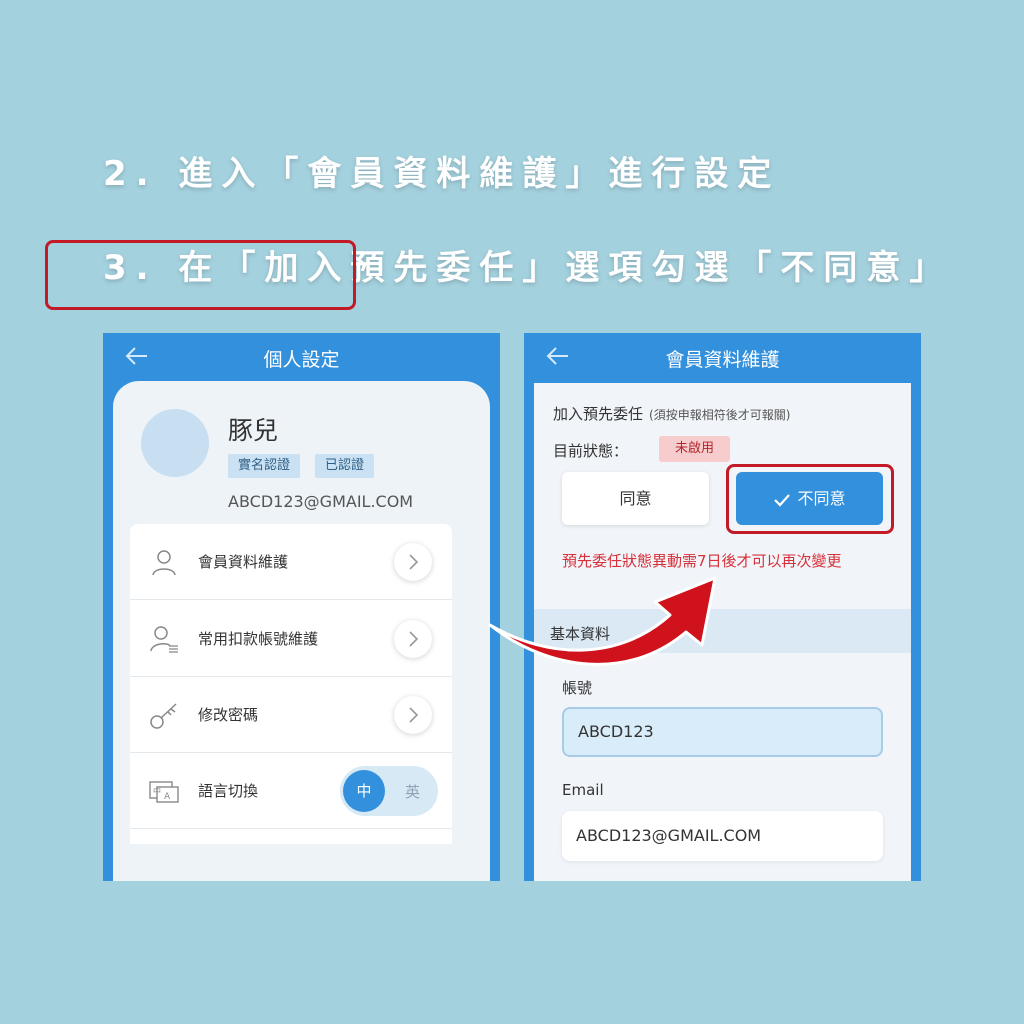 Image resolution: width=1024 pixels, height=1024 pixels. I want to click on menu-item-change-password: 修改密碼, so click(291, 715).